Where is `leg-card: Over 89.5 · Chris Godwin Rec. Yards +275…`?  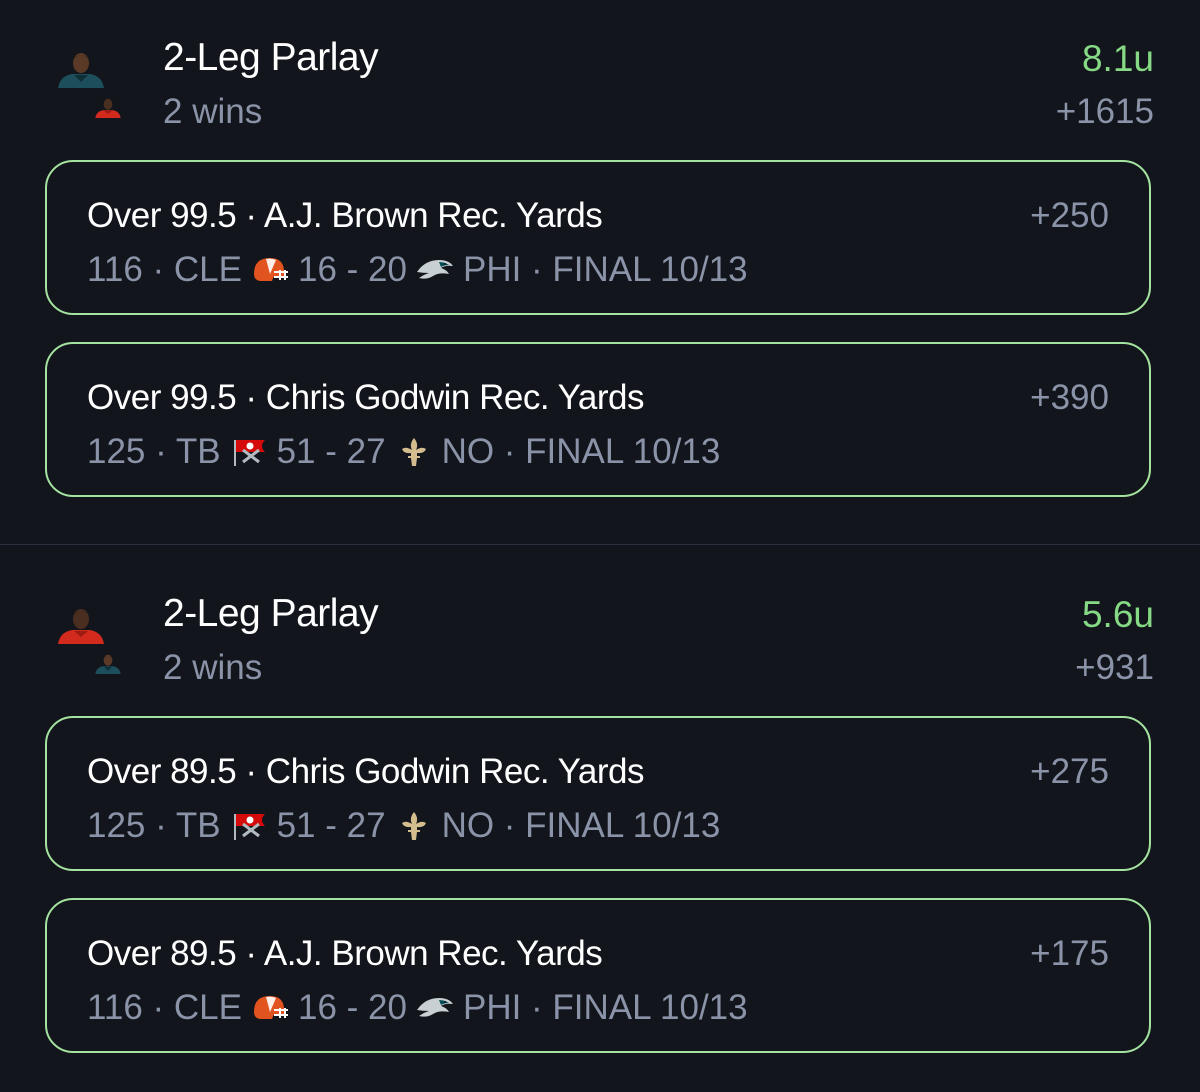
leg-card: Over 89.5 · Chris Godwin Rec. Yards +275… is located at coordinates (598, 793).